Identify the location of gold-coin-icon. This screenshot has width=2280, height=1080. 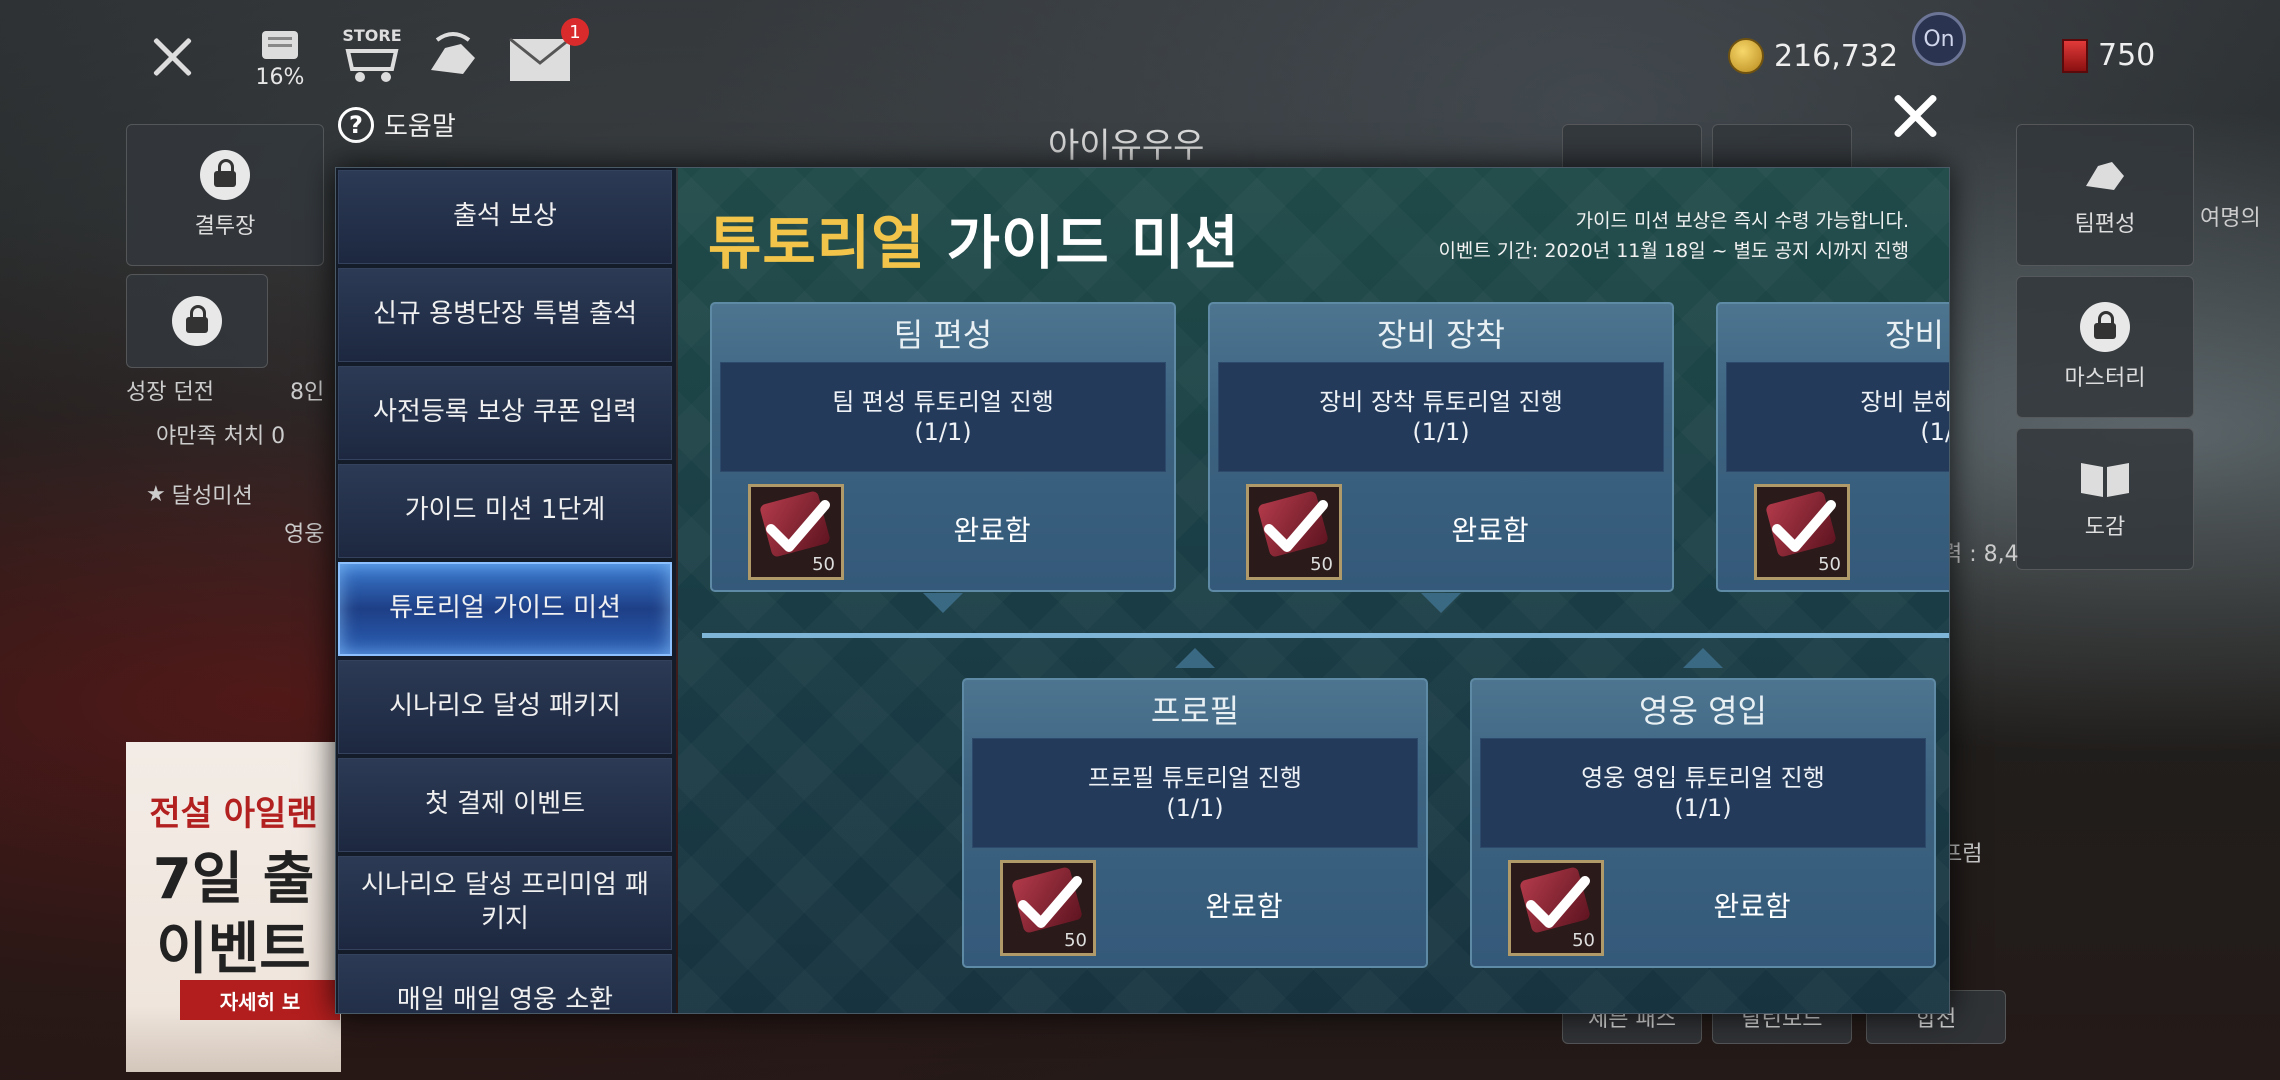
(1746, 56).